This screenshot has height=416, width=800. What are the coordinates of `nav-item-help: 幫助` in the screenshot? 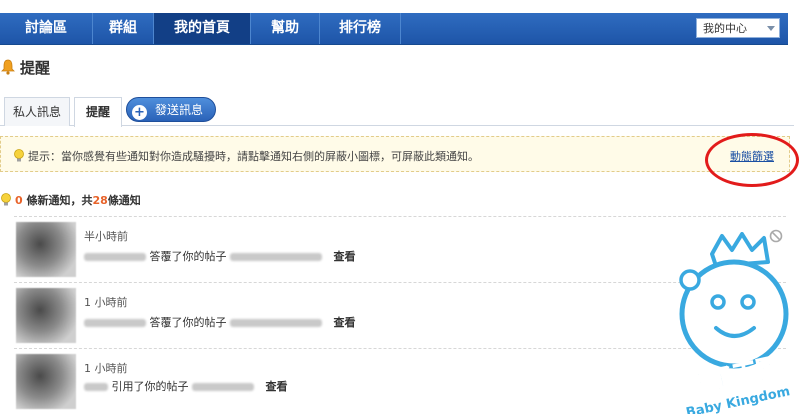 It's located at (285, 28).